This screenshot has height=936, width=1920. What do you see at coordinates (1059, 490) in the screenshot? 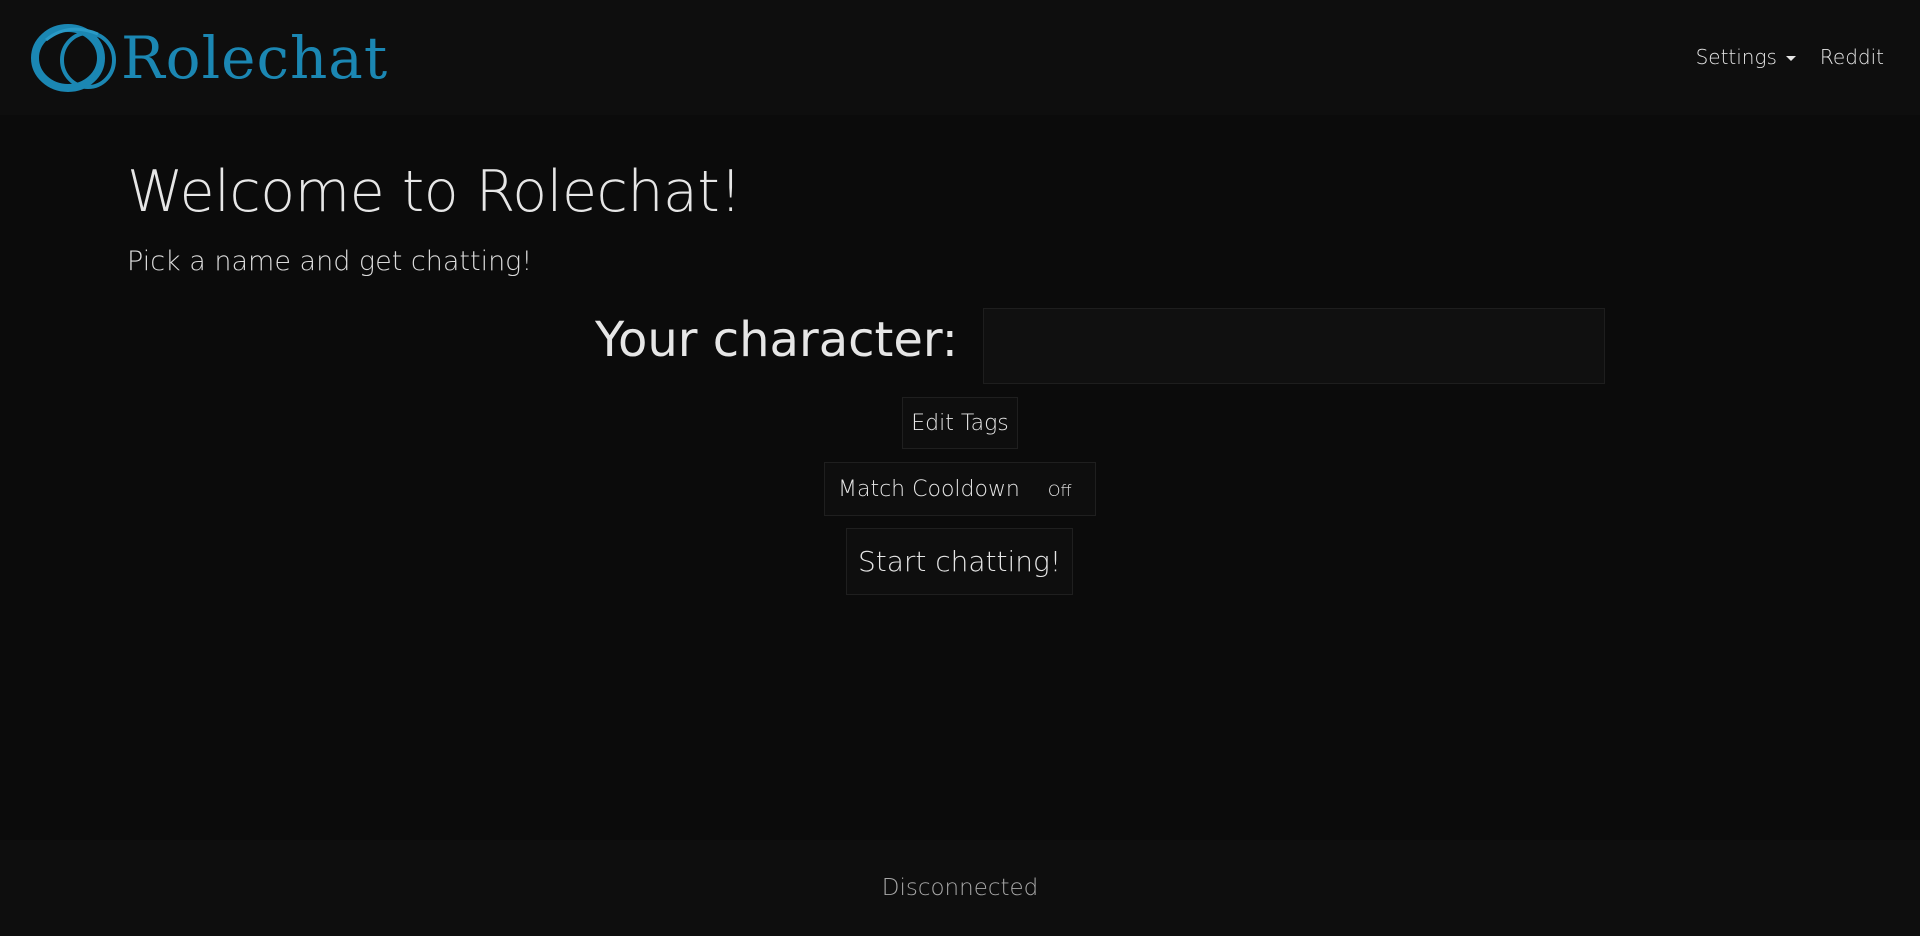
I see `match-cooldown-state: Off` at bounding box center [1059, 490].